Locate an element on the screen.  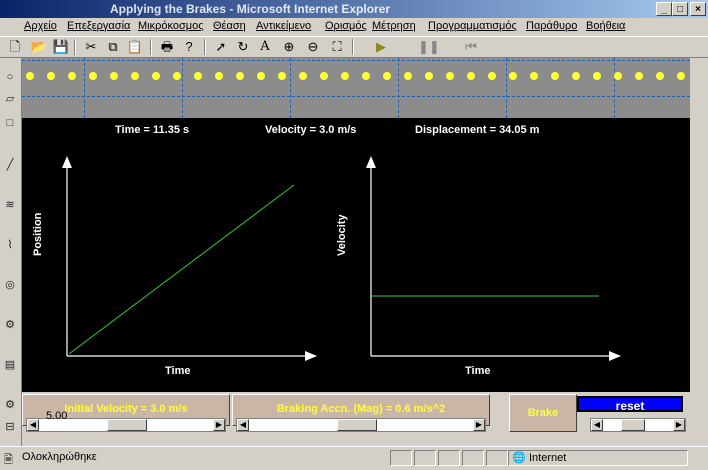
rotate-icon: ↻ is located at coordinates (243, 47).